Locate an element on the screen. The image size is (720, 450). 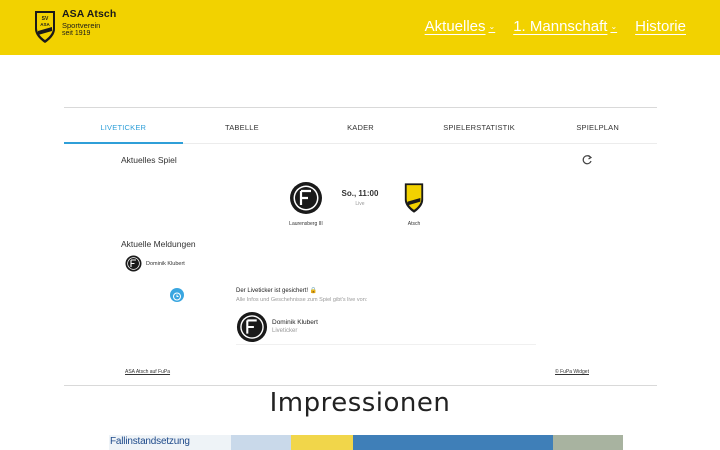
club-name: ASA Atsch is located at coordinates (89, 14).